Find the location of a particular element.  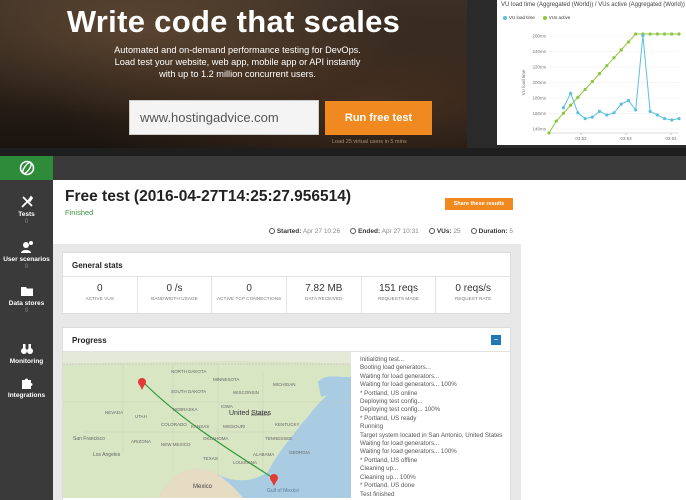

card-title: Progress is located at coordinates (286, 340).